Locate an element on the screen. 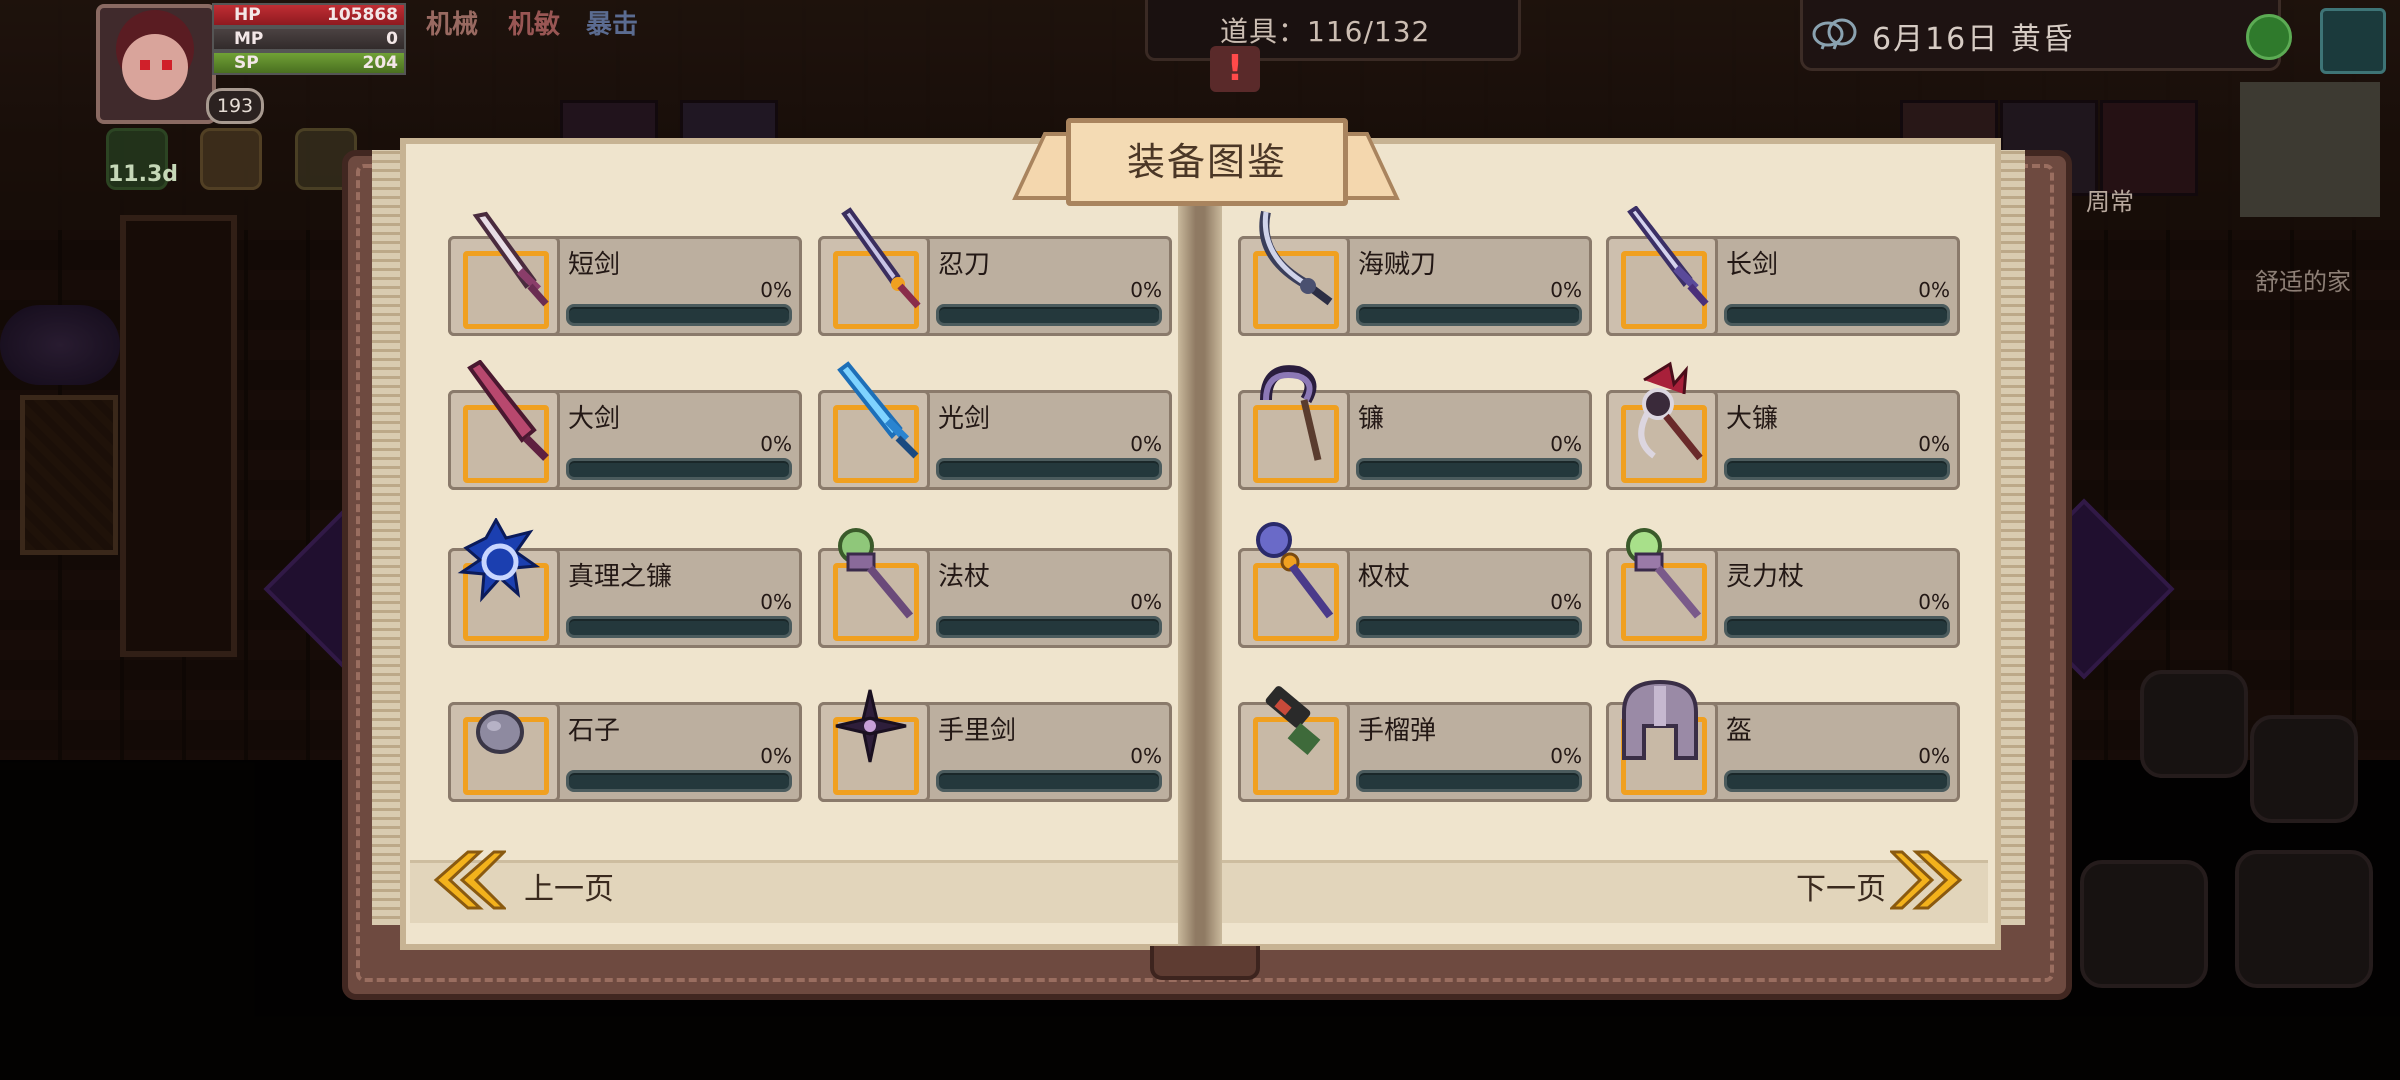 The width and height of the screenshot is (2400, 1080). equipment-entry: 大镰 0% is located at coordinates (1783, 425).